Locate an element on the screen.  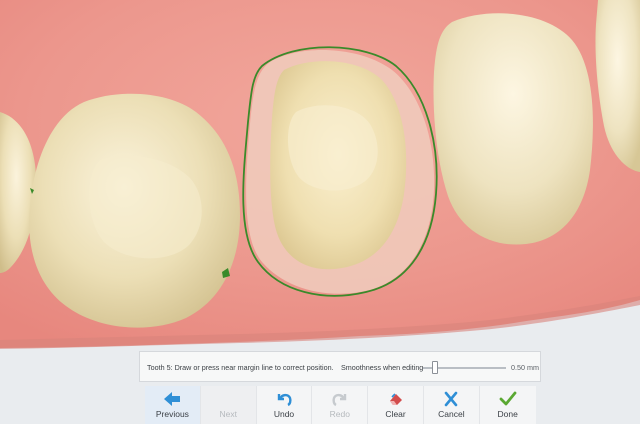
next-label: Next is located at coordinates (228, 414).